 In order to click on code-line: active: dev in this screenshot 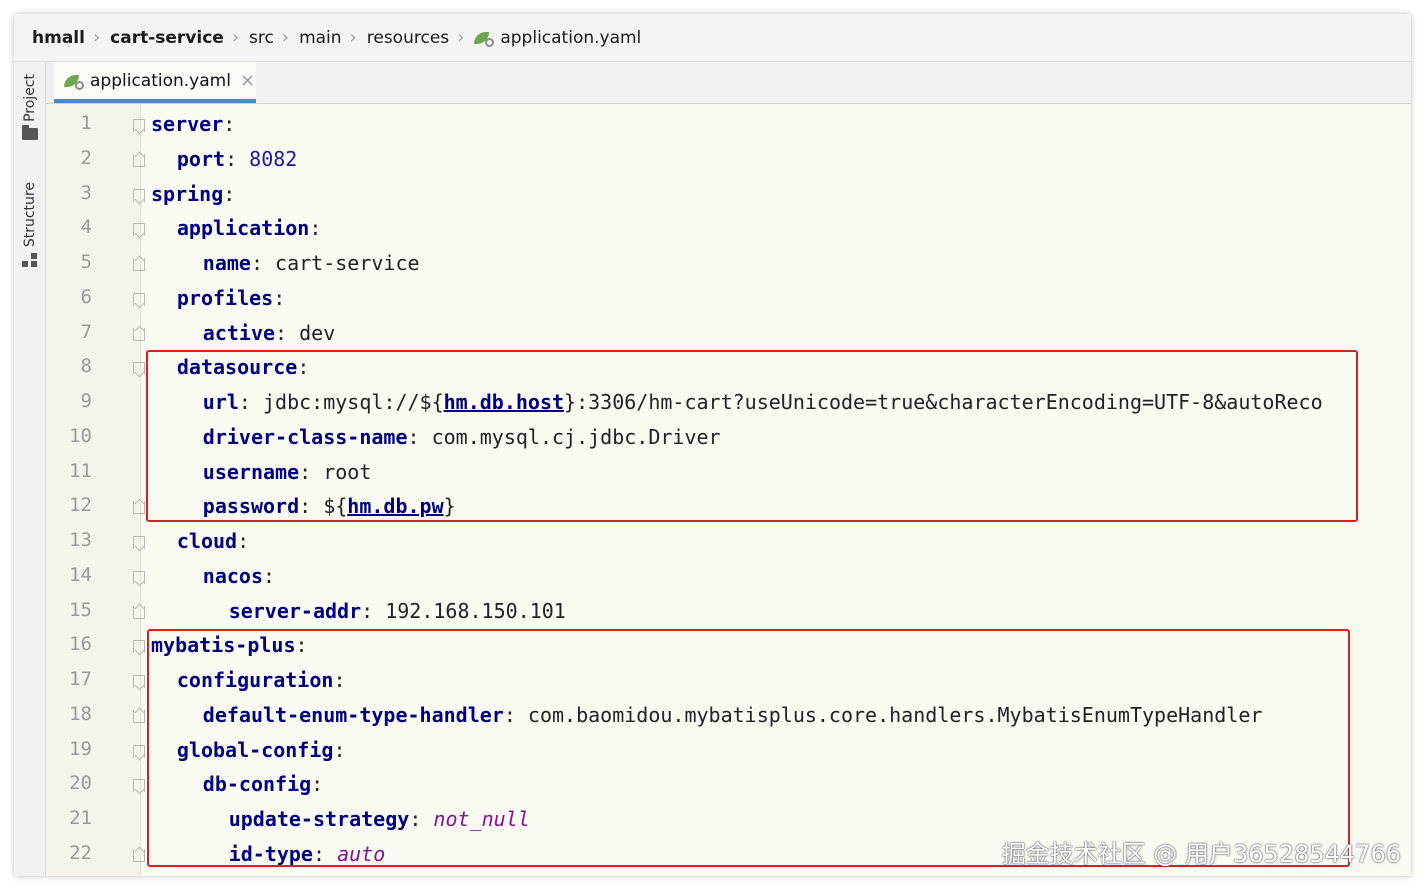, I will do `click(269, 333)`.